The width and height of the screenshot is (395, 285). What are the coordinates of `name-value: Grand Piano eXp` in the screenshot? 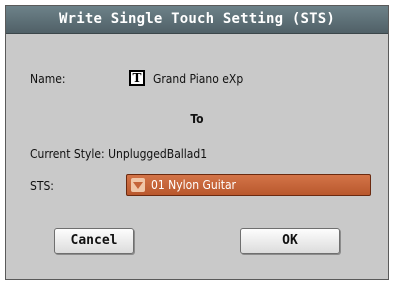 It's located at (198, 79).